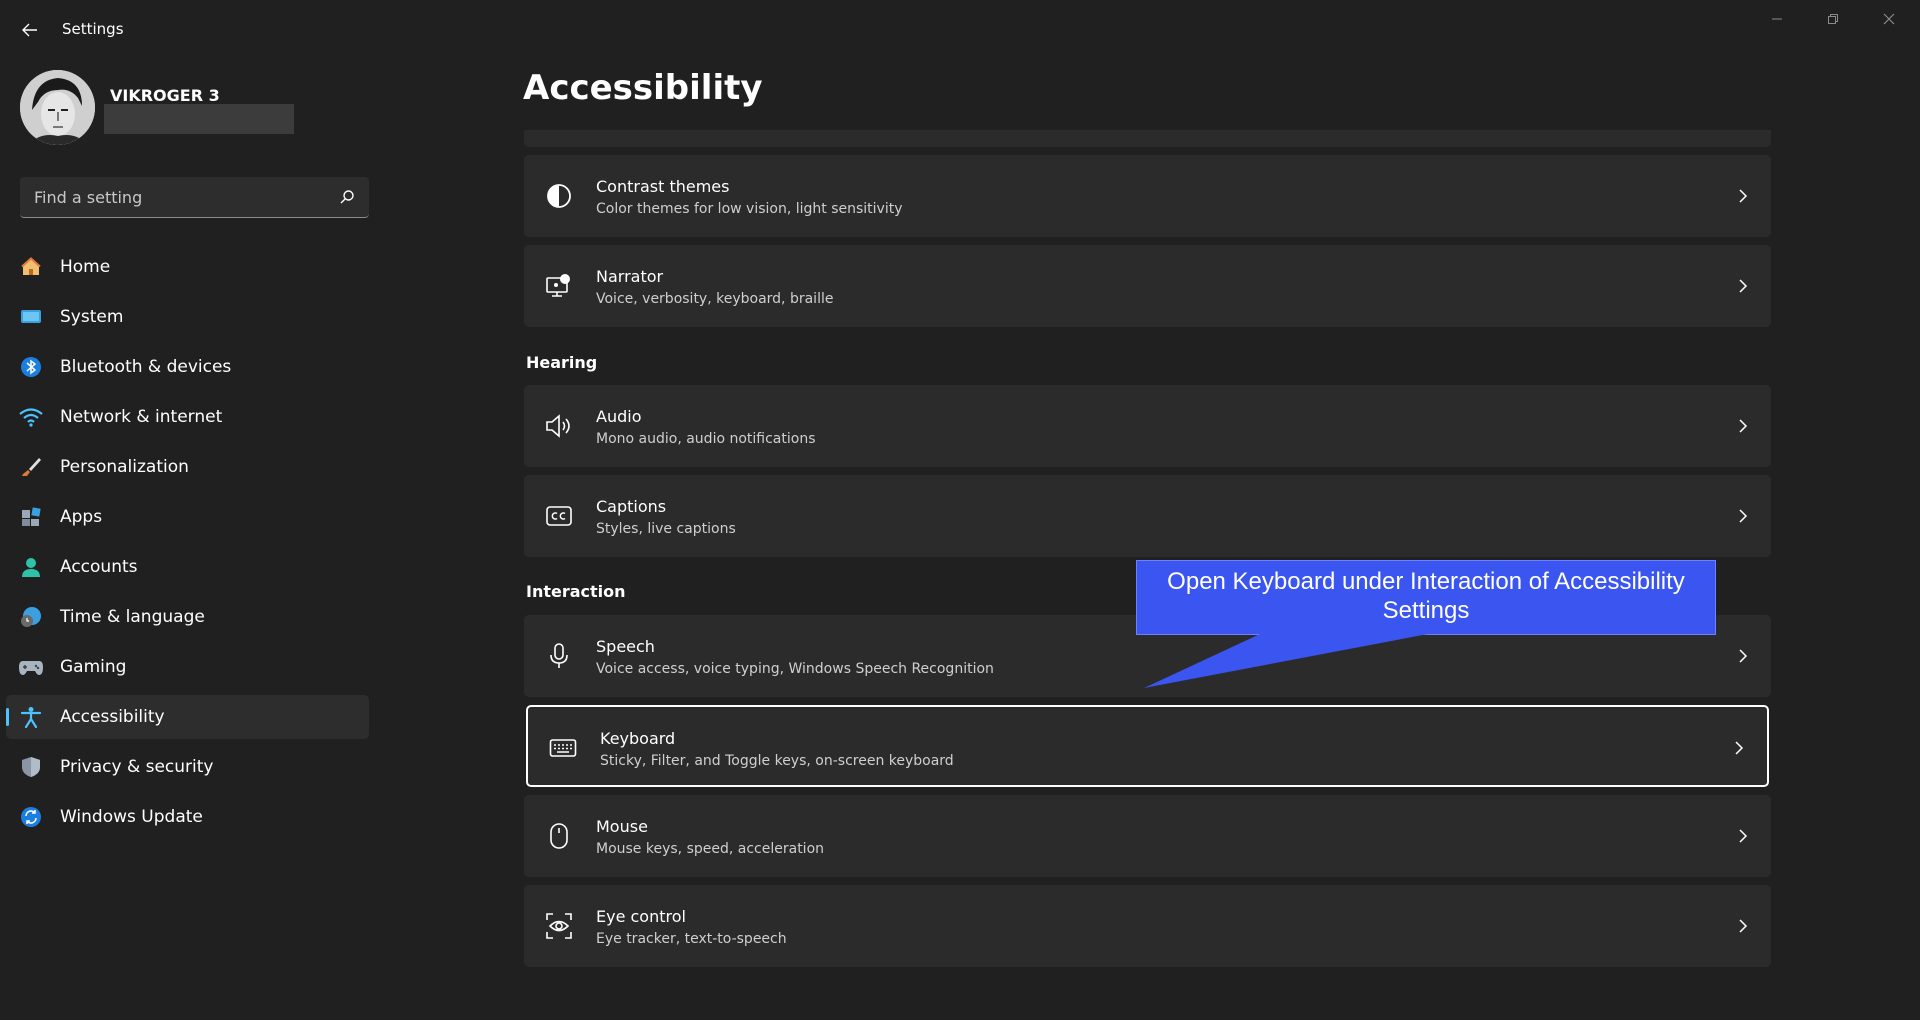  Describe the element at coordinates (630, 276) in the screenshot. I see `card-title: Narrator` at that location.